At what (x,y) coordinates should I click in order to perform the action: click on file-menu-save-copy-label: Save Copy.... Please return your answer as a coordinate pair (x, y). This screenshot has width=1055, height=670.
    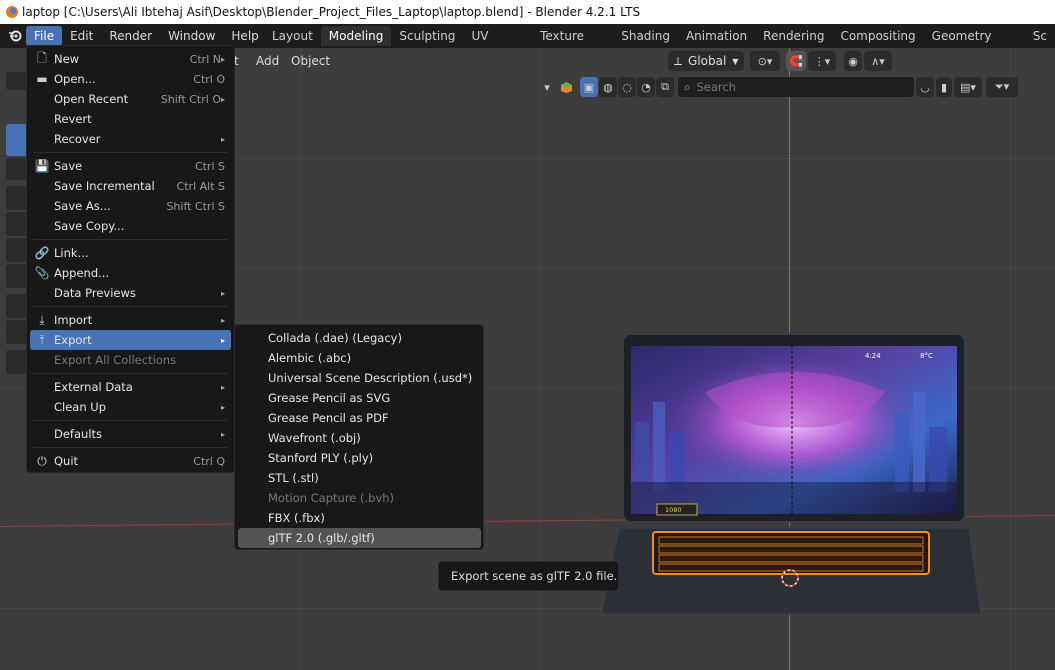
    Looking at the image, I should click on (89, 226).